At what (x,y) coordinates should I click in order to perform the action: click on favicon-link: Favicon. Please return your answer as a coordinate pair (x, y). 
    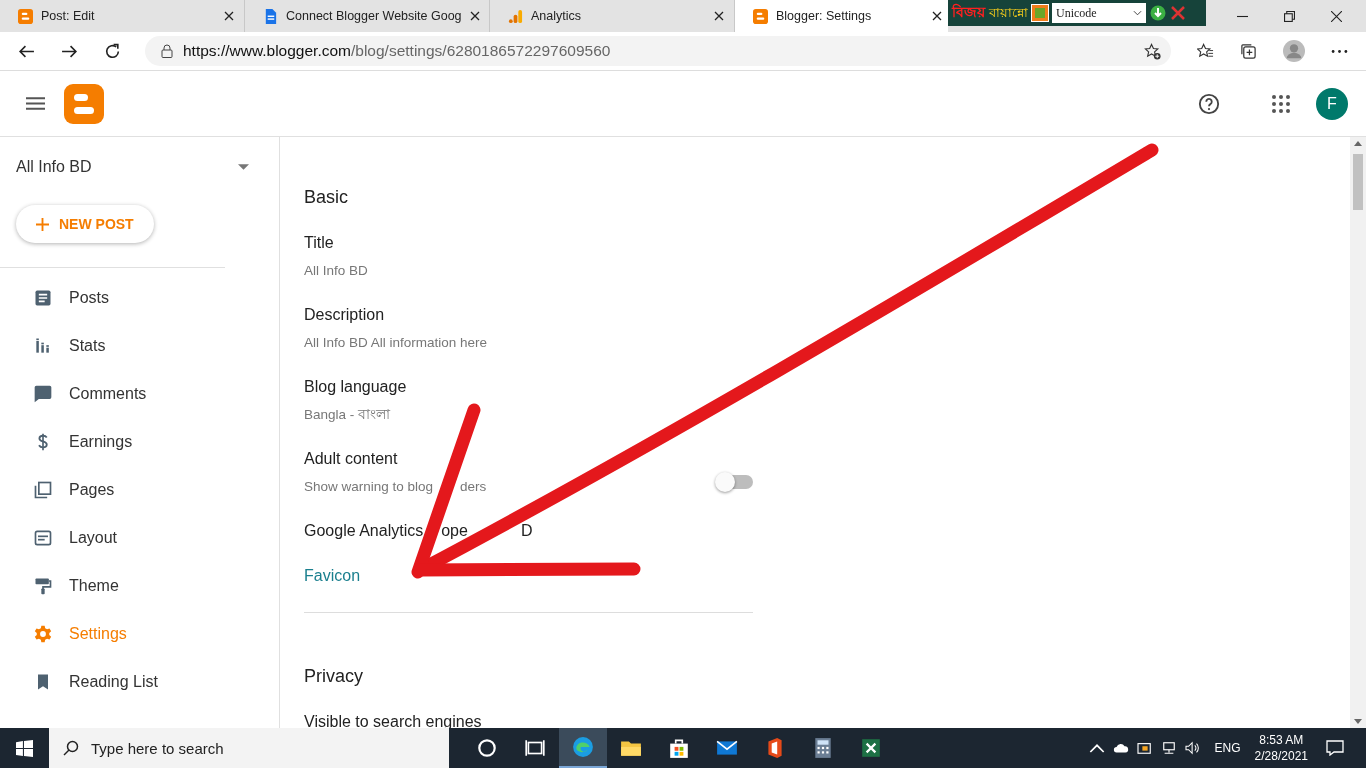
    Looking at the image, I should click on (332, 576).